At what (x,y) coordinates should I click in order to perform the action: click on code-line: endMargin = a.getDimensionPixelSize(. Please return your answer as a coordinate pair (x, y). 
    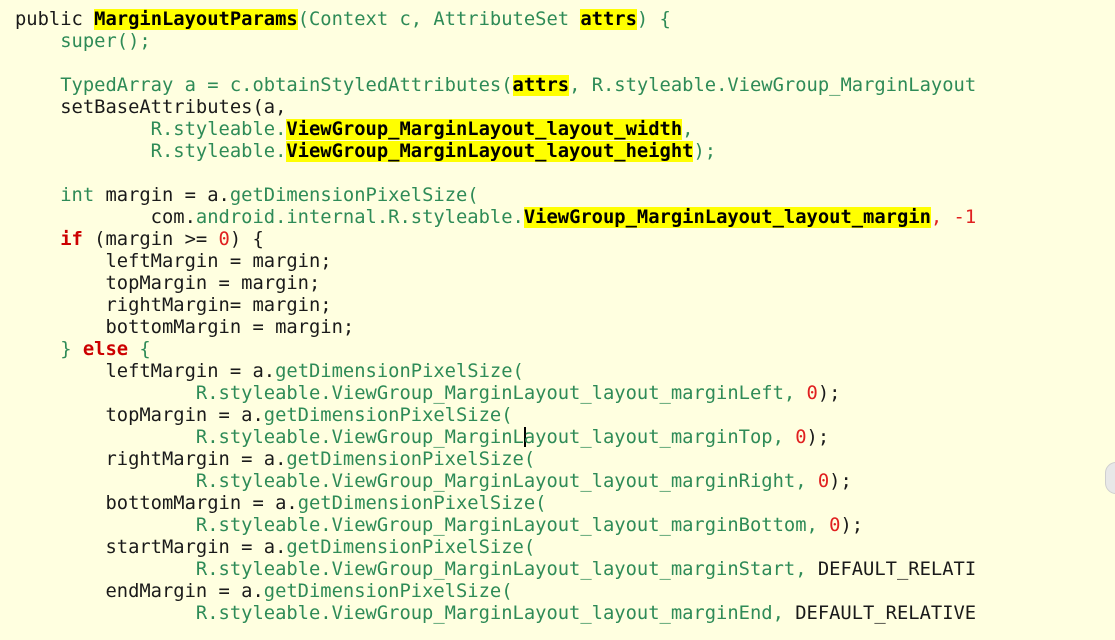
    Looking at the image, I should click on (495, 592).